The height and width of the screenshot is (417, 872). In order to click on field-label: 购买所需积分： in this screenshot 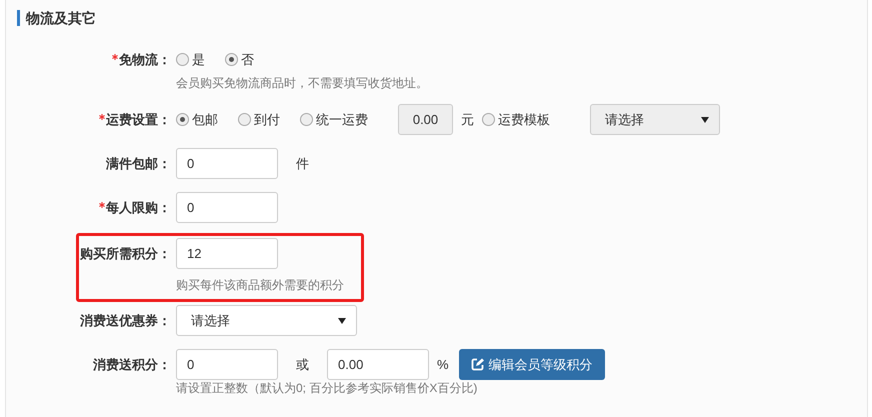, I will do `click(125, 253)`.